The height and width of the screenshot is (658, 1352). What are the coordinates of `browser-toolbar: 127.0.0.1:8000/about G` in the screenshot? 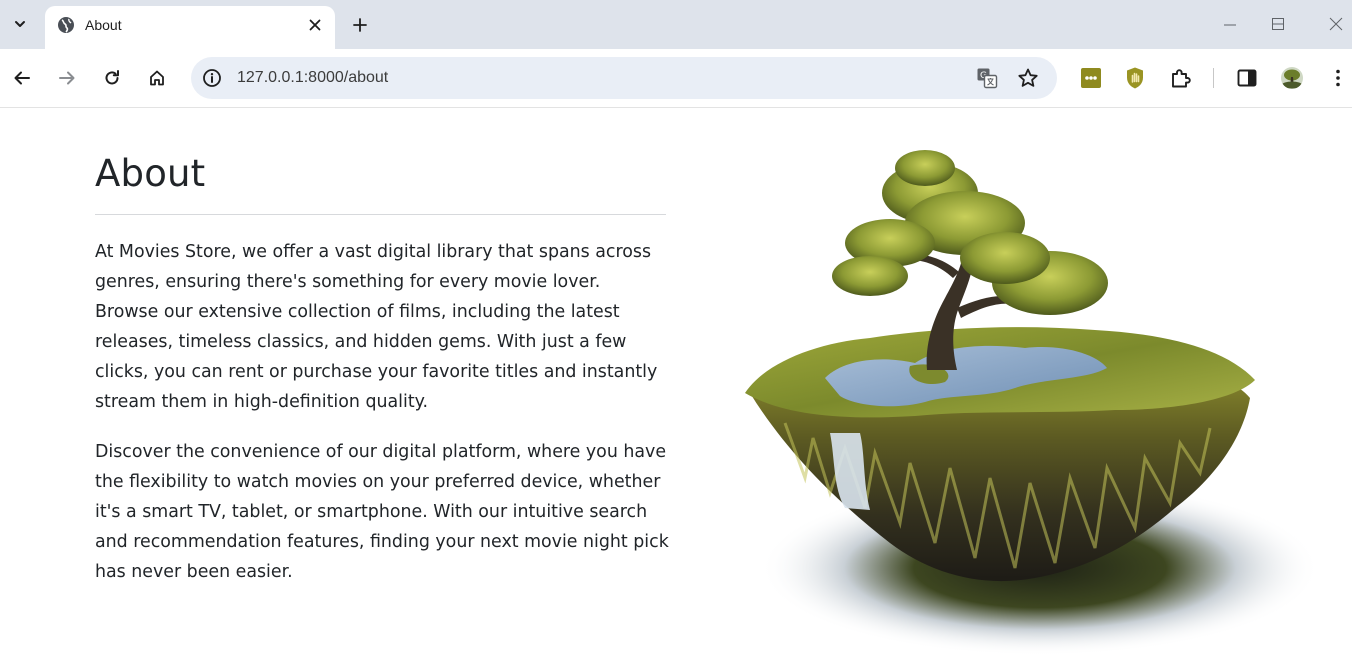 It's located at (676, 78).